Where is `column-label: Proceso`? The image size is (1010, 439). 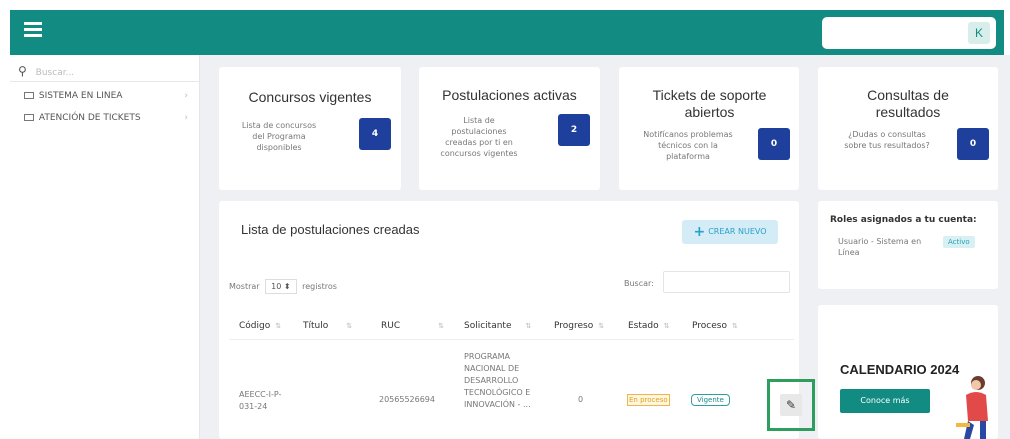 column-label: Proceso is located at coordinates (709, 326).